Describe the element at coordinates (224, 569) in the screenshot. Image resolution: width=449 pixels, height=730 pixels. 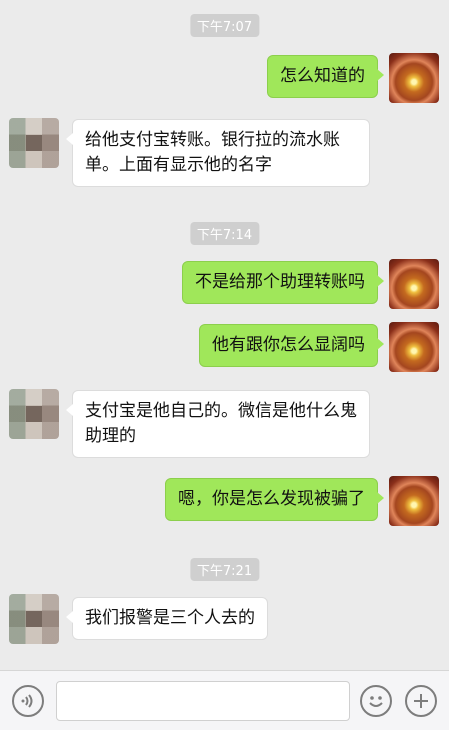
I see `timestamp: 下午7:21` at that location.